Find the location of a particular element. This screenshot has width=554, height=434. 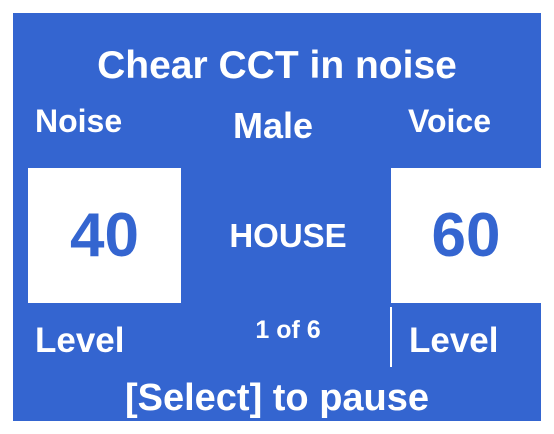

voice-level-value: 60 is located at coordinates (466, 235).